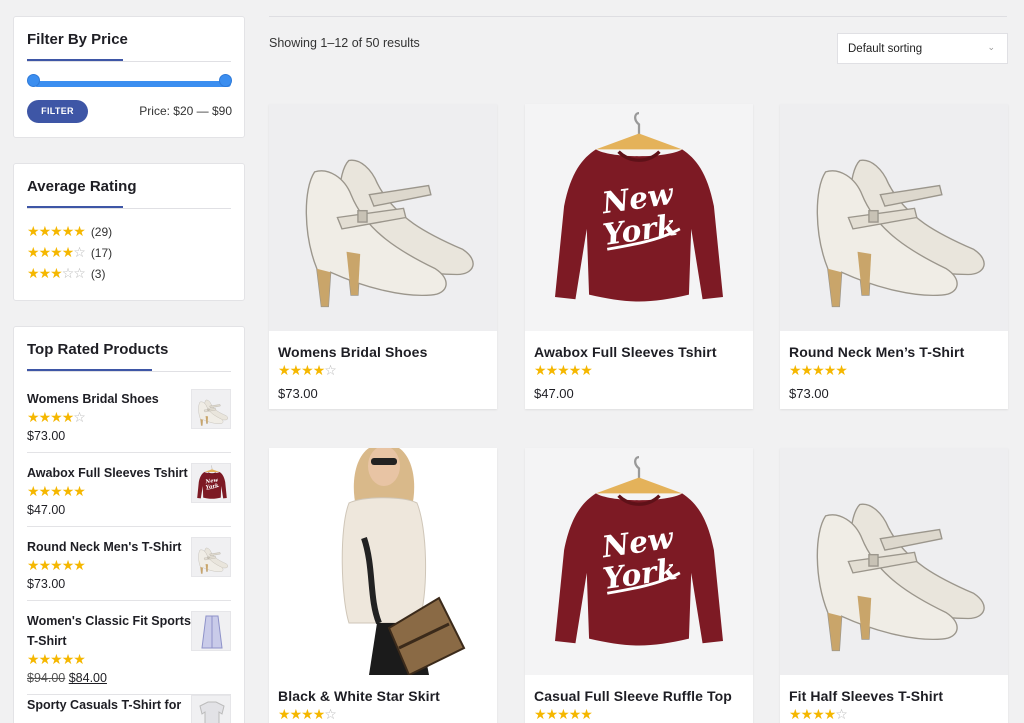 This screenshot has width=1024, height=723. I want to click on product-card: Black & White Star Skirt ★★★★☆, so click(383, 585).